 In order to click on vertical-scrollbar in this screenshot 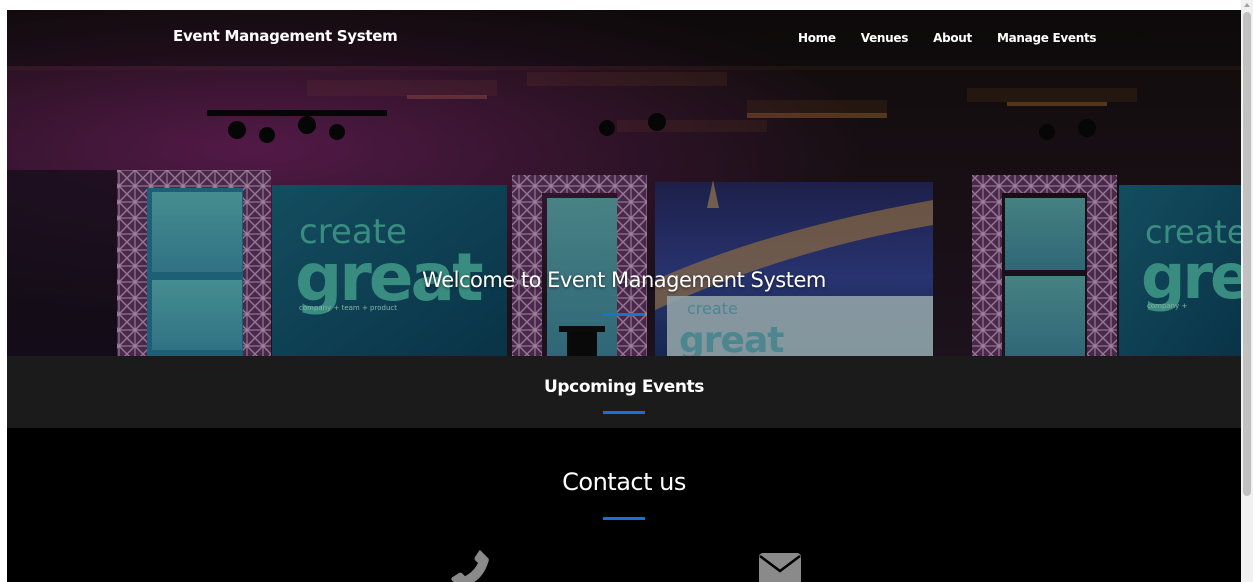, I will do `click(1247, 291)`.